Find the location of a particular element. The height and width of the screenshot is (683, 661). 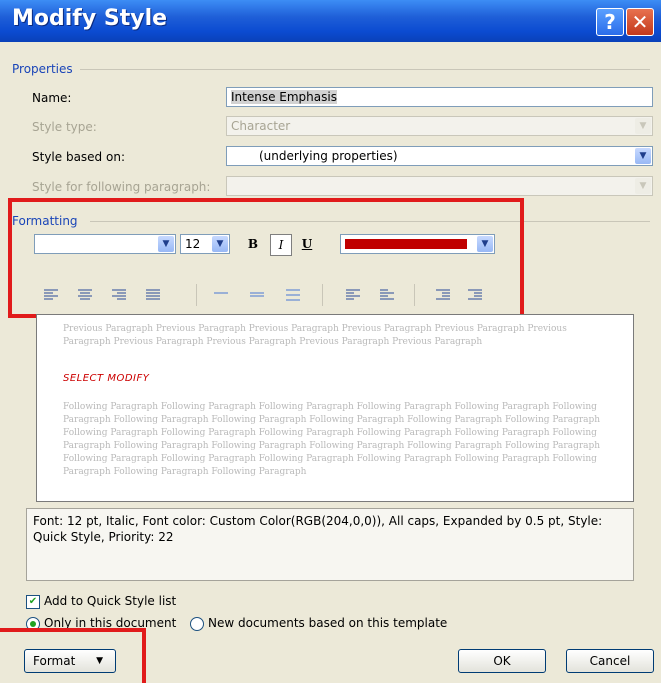

close-button: ✕ is located at coordinates (640, 22).